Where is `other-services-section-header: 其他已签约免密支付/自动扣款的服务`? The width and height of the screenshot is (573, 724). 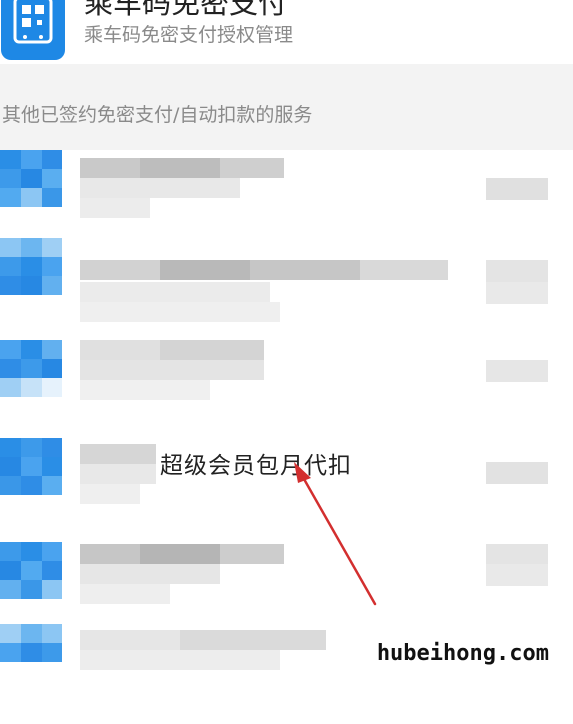 other-services-section-header: 其他已签约免密支付/自动扣款的服务 is located at coordinates (286, 107).